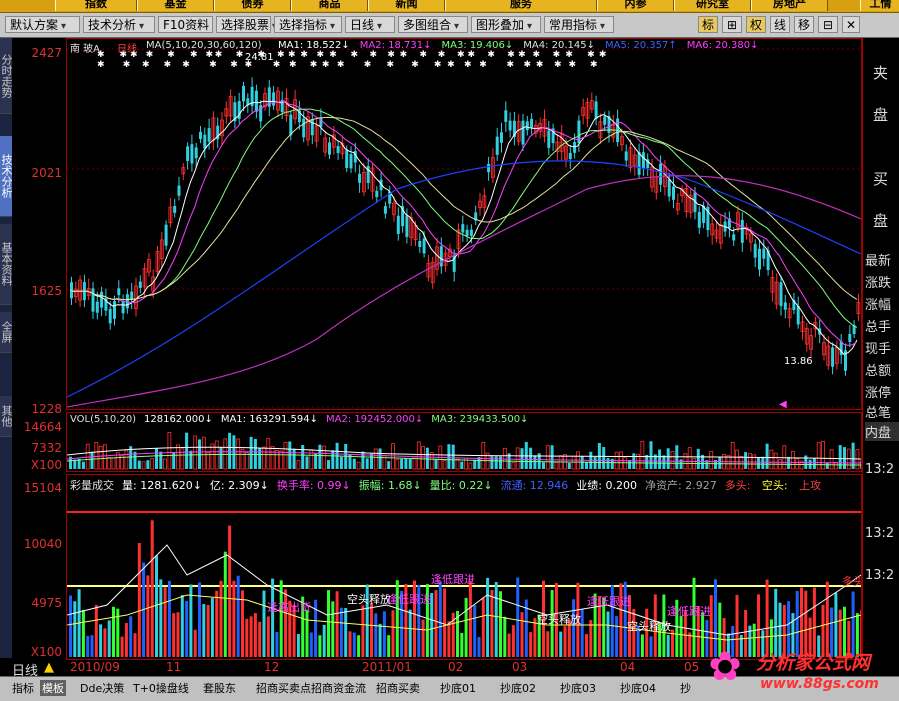 The image size is (899, 701). Describe the element at coordinates (880, 115) in the screenshot. I see `sell-label-2: 盘` at that location.